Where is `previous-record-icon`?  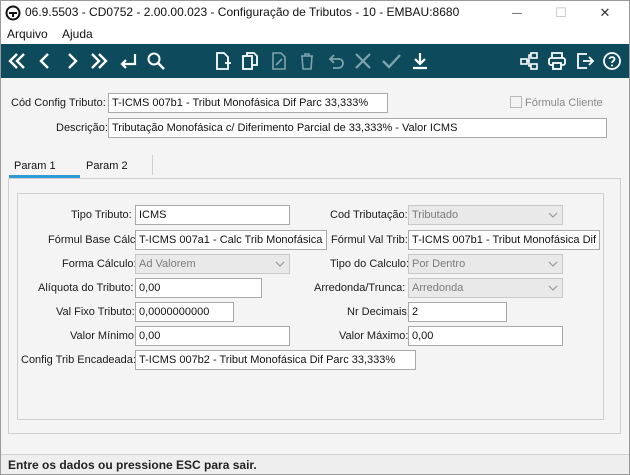 previous-record-icon is located at coordinates (44, 61).